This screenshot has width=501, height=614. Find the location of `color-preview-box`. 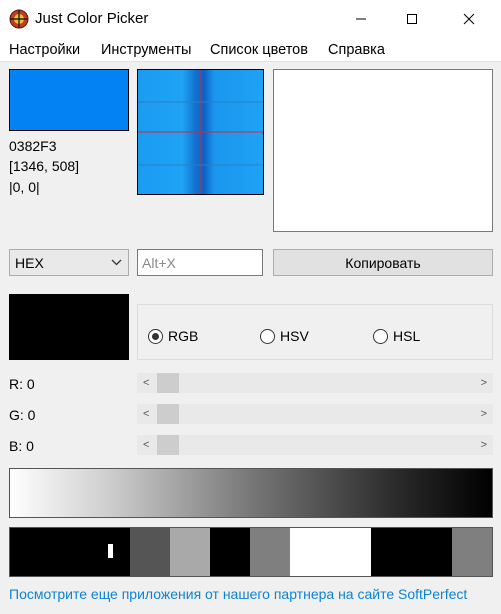

color-preview-box is located at coordinates (383, 150).